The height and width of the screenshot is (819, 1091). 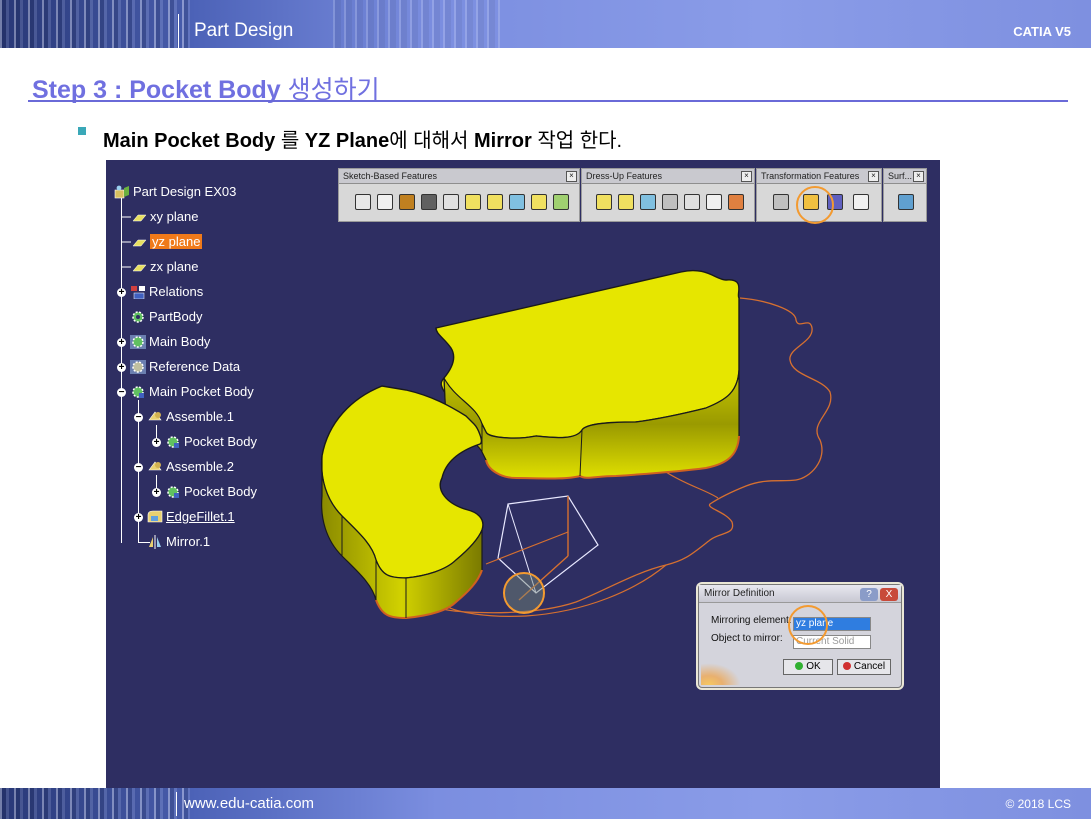 I want to click on scaling-icon, so click(x=861, y=202).